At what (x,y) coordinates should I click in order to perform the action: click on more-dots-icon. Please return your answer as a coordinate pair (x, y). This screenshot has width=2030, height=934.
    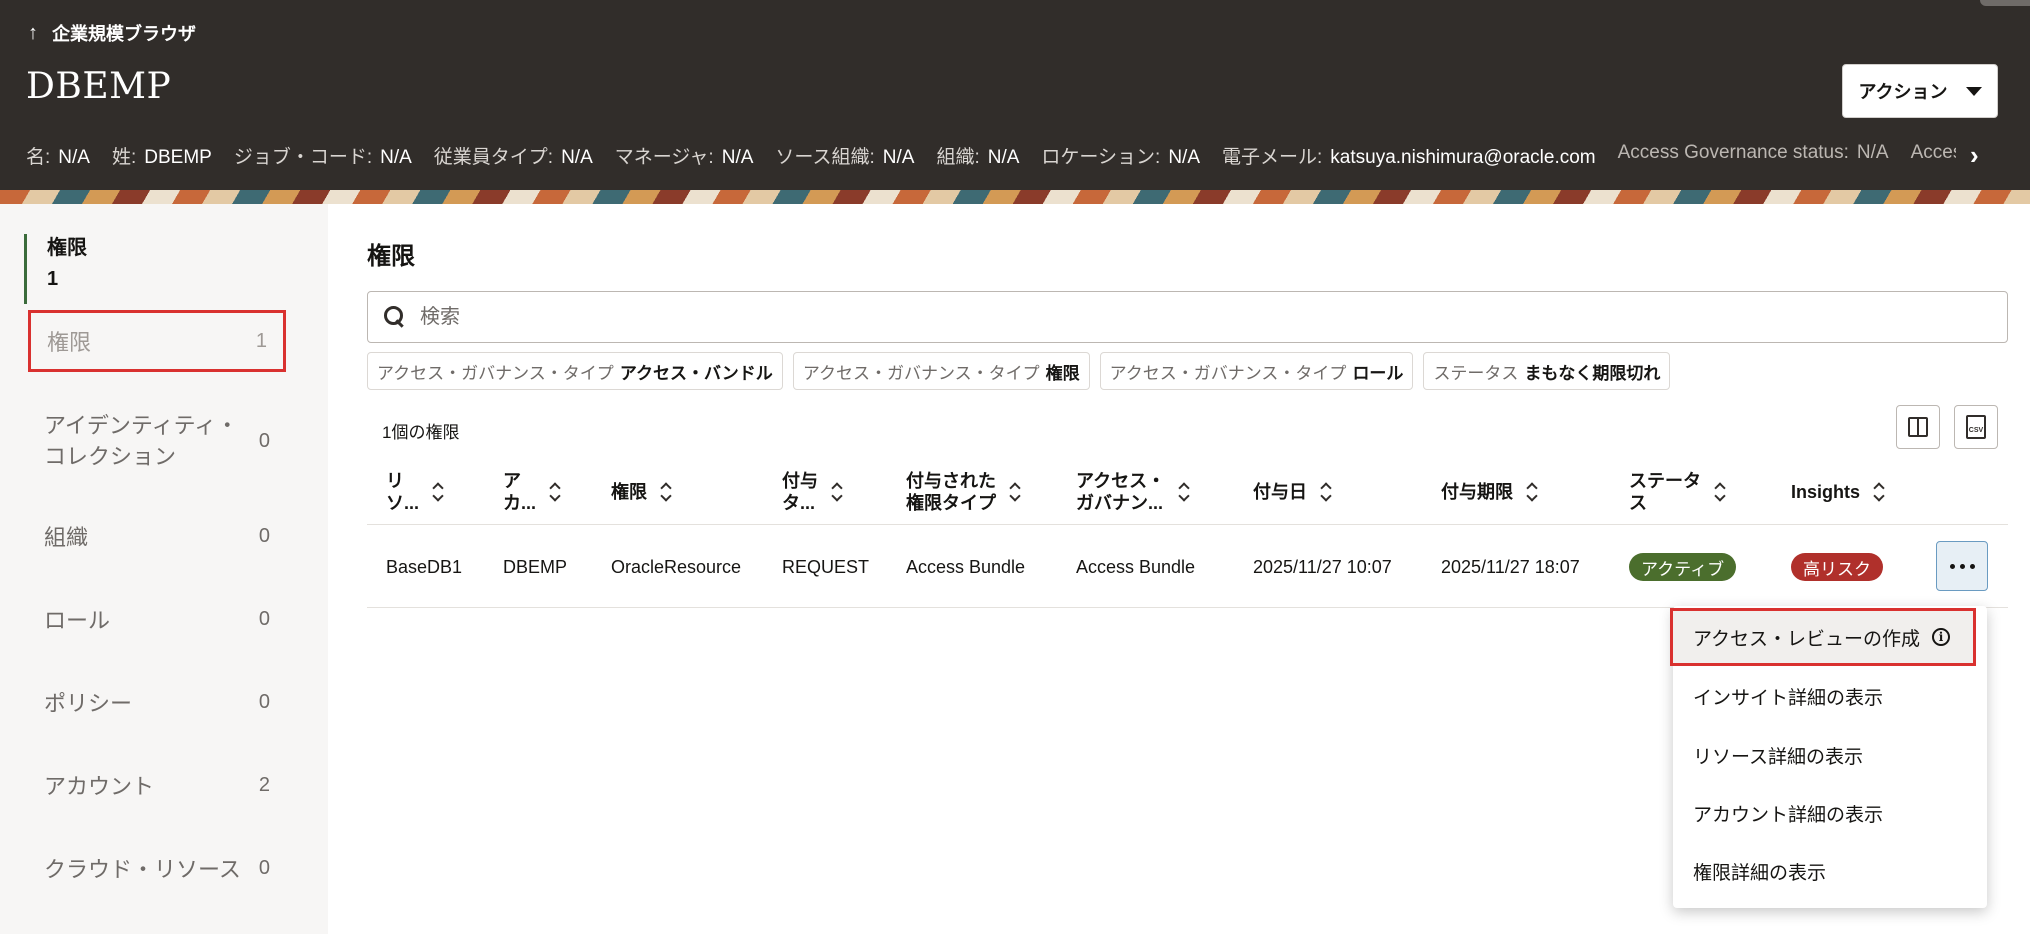
    Looking at the image, I should click on (1952, 566).